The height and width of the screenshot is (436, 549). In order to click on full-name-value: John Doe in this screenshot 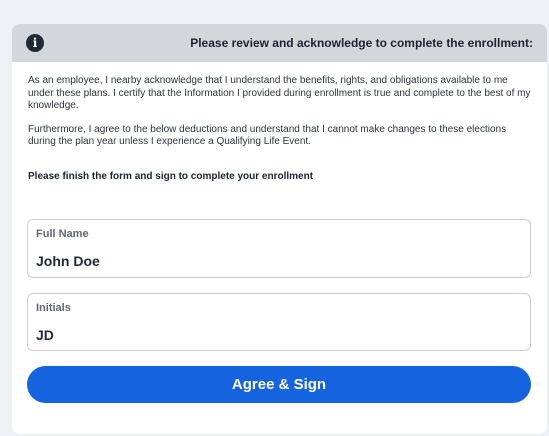, I will do `click(68, 261)`.